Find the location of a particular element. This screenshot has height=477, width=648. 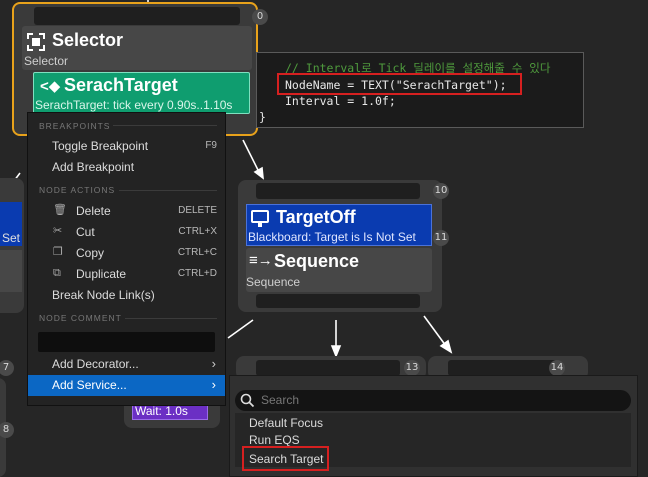

code-closing-brace: } is located at coordinates (262, 117).